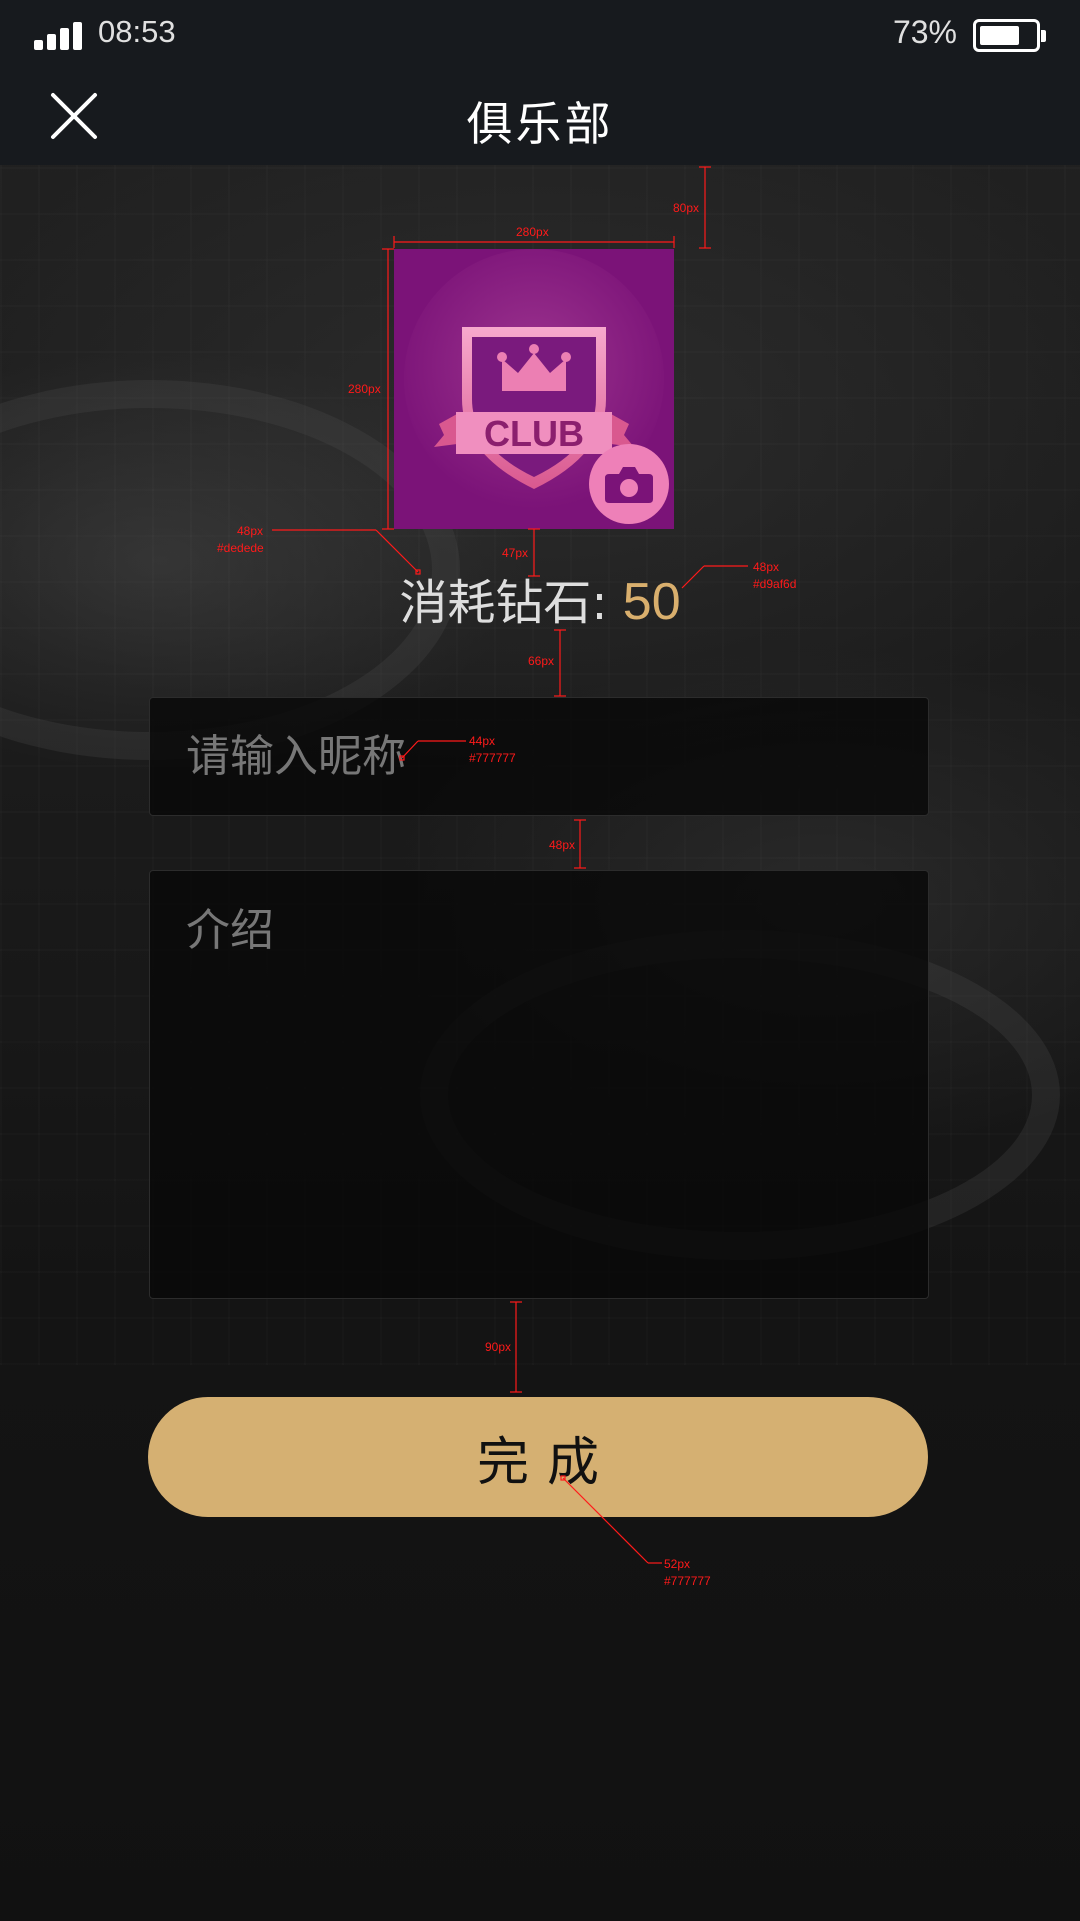 This screenshot has width=1080, height=1921. I want to click on diamond-cost: 消耗钻石: 50, so click(540, 602).